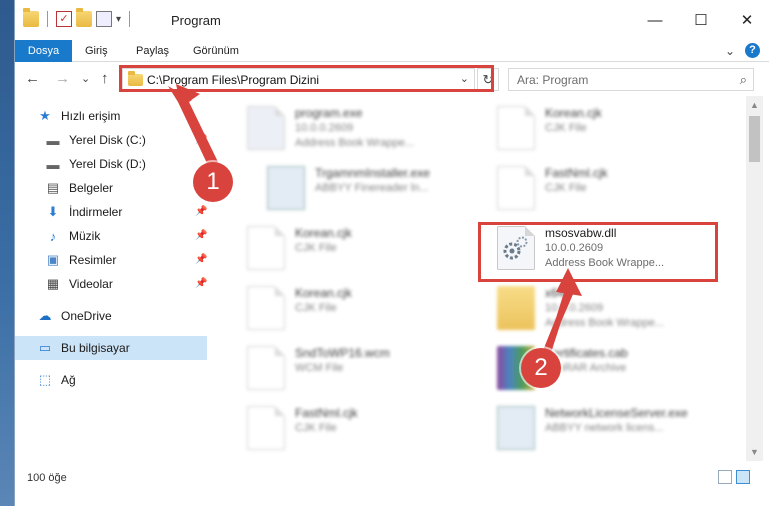 Image resolution: width=769 pixels, height=506 pixels. Describe the element at coordinates (342, 353) in the screenshot. I see `file-name: SndToWP16.wcm` at that location.